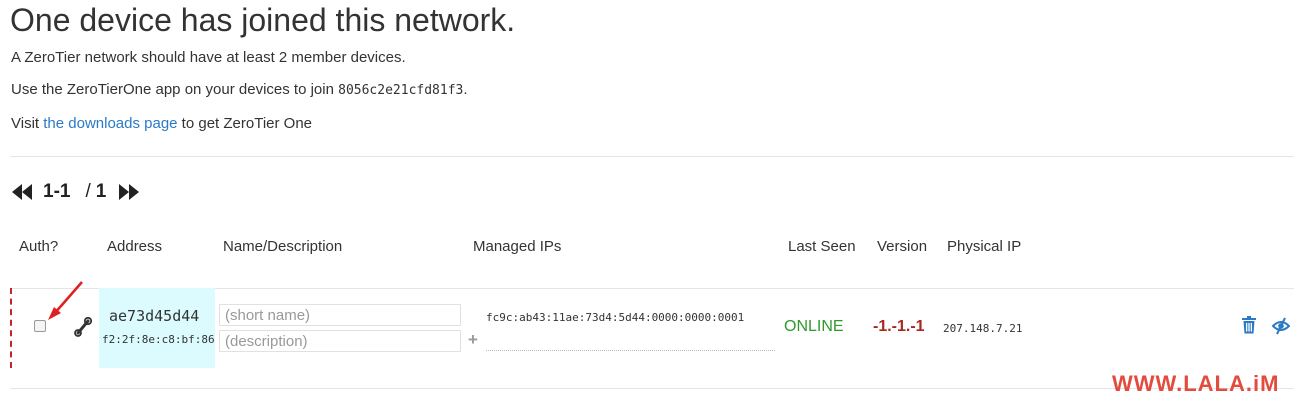 Image resolution: width=1311 pixels, height=402 pixels. Describe the element at coordinates (110, 123) in the screenshot. I see `downloads-link: the downloads page` at that location.